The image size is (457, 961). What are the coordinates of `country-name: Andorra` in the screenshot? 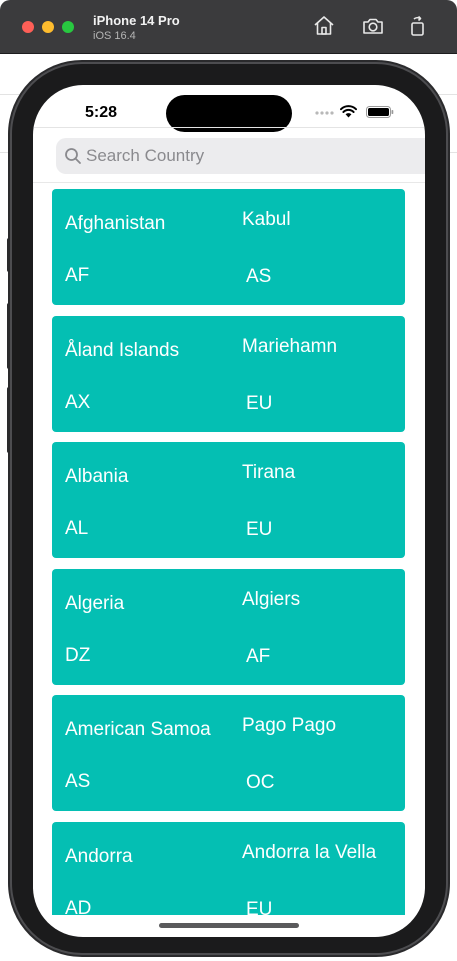 It's located at (99, 856).